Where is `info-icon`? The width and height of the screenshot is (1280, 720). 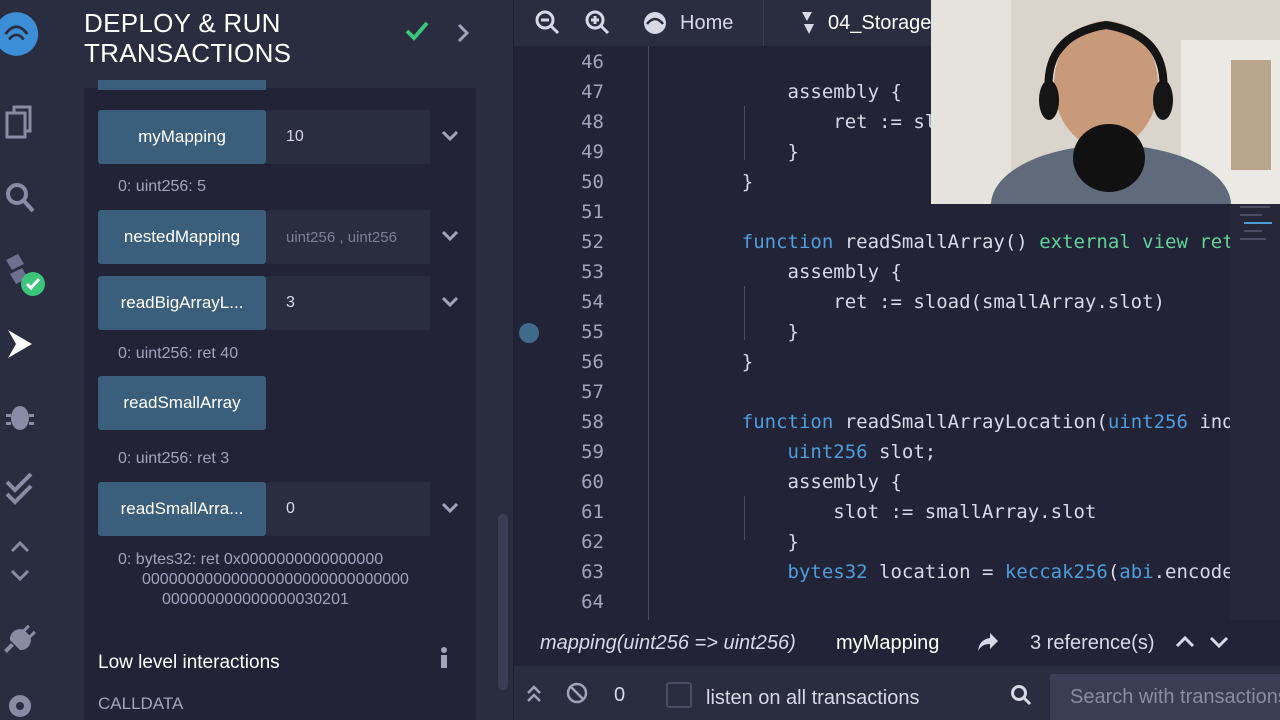
info-icon is located at coordinates (444, 660).